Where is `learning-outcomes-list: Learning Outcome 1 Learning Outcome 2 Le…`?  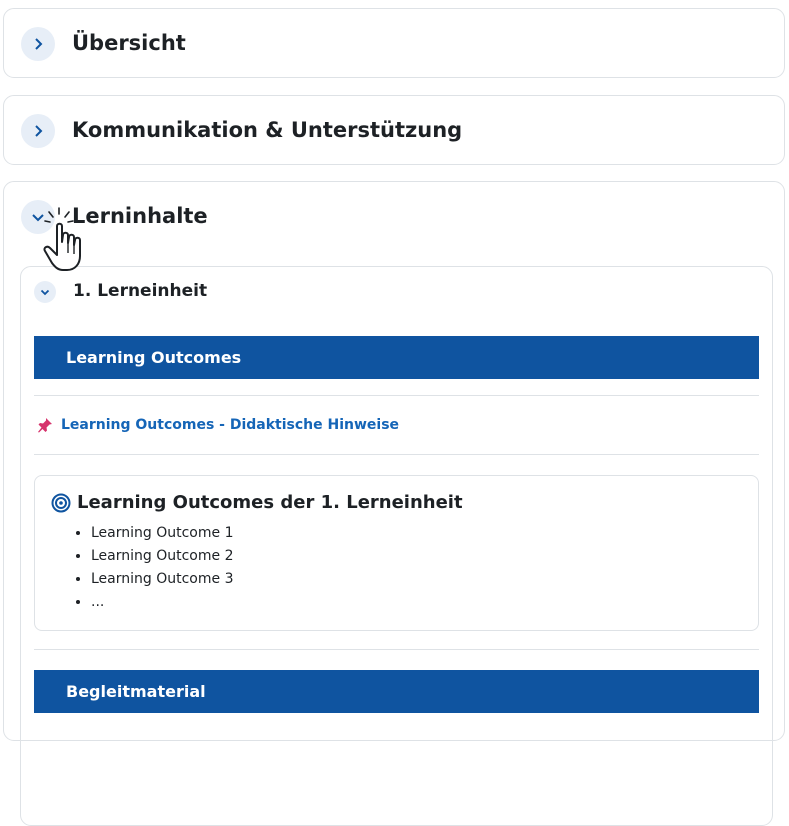
learning-outcomes-list: Learning Outcome 1 Learning Outcome 2 Le… is located at coordinates (153, 568).